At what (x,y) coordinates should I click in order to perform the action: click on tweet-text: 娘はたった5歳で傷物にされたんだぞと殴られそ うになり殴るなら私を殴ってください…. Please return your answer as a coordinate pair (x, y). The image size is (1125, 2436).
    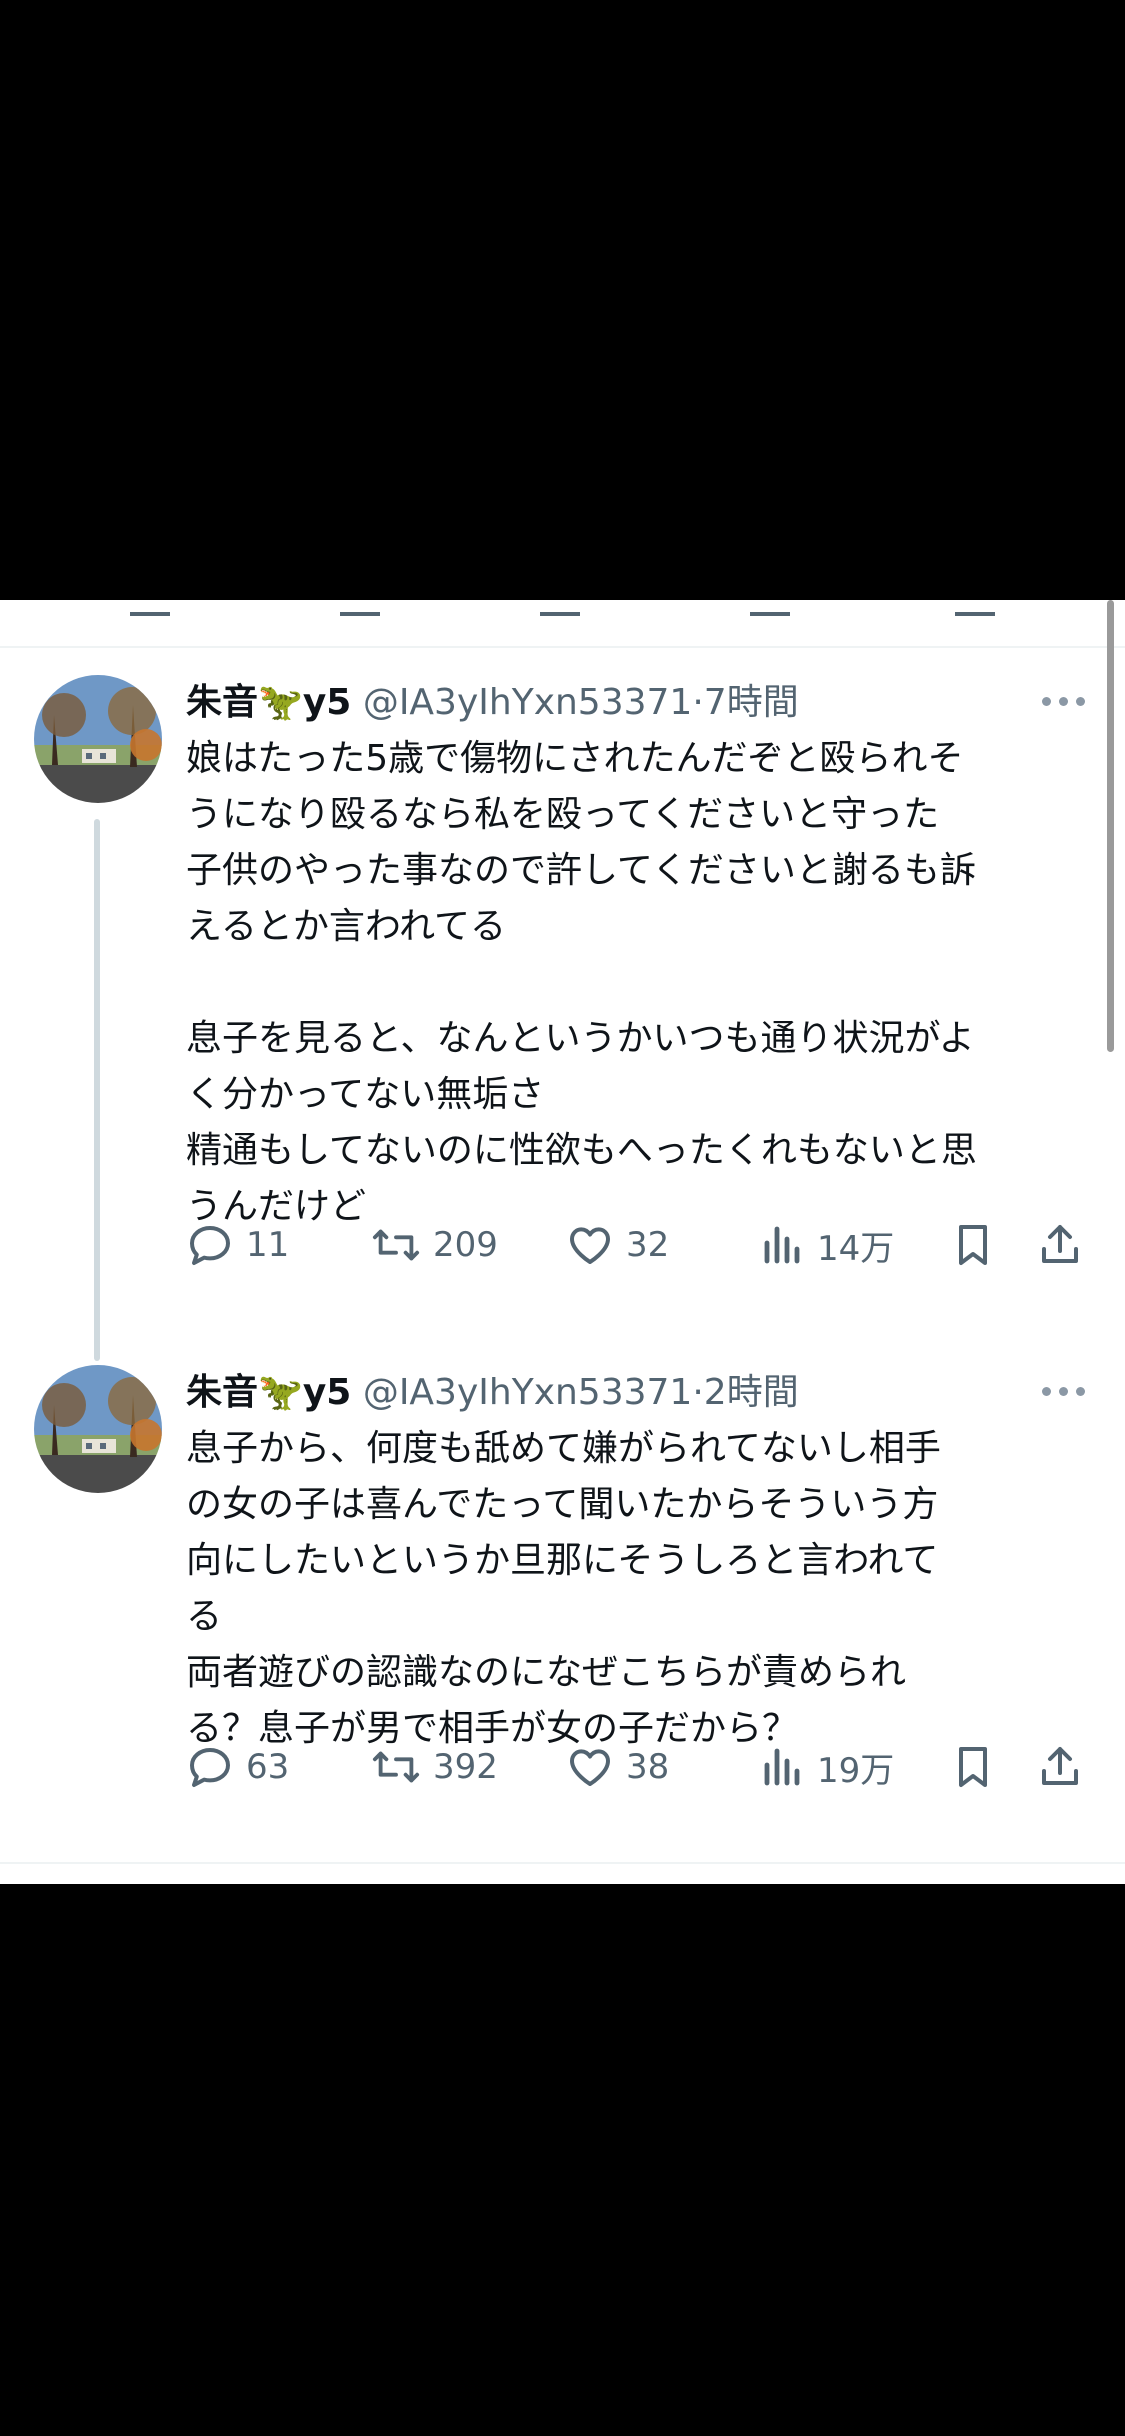
    Looking at the image, I should click on (581, 982).